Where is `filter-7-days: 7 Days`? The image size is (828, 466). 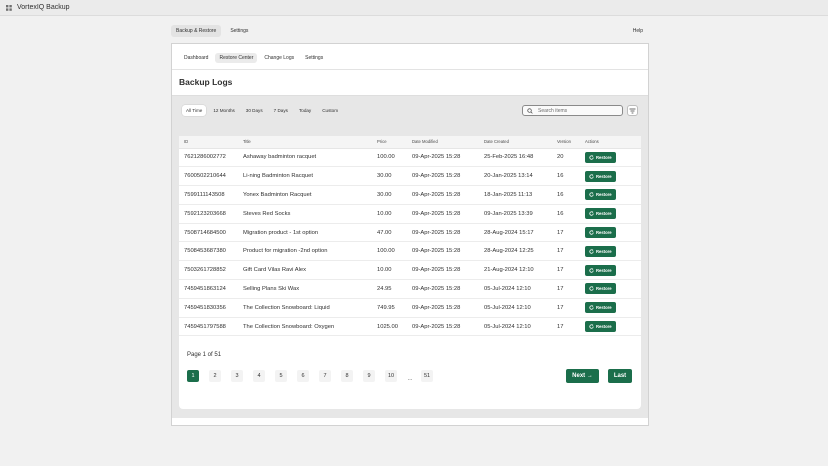
filter-7-days: 7 Days is located at coordinates (281, 110).